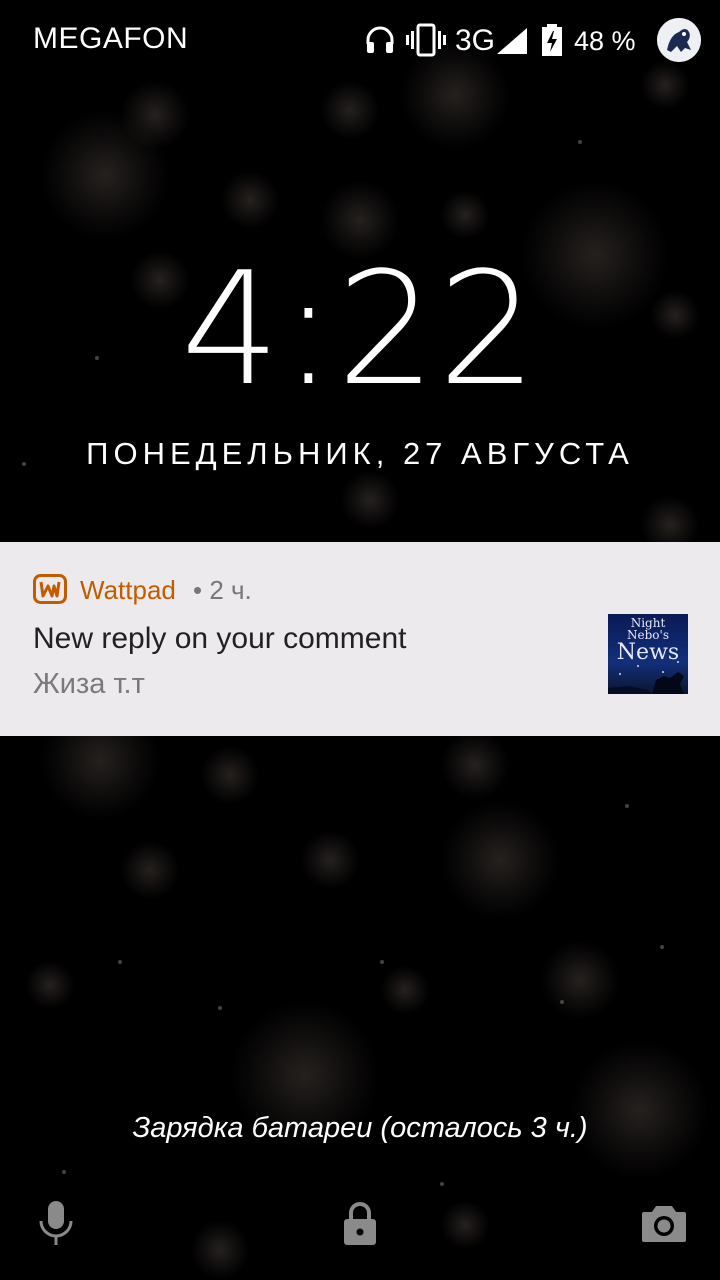  What do you see at coordinates (664, 1223) in the screenshot?
I see `camera-icon` at bounding box center [664, 1223].